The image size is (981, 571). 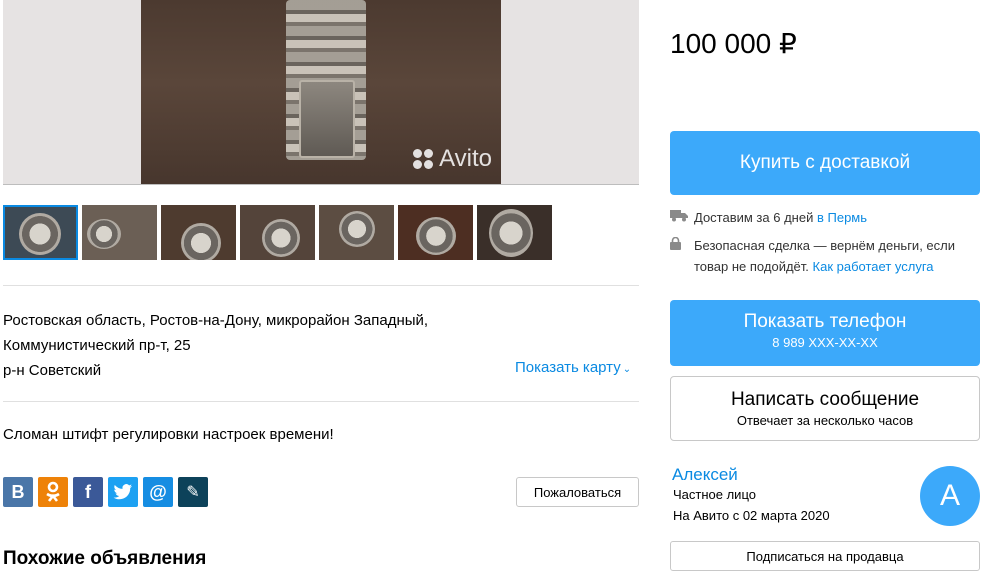 What do you see at coordinates (825, 399) in the screenshot?
I see `write-message-label: Написать сообщение` at bounding box center [825, 399].